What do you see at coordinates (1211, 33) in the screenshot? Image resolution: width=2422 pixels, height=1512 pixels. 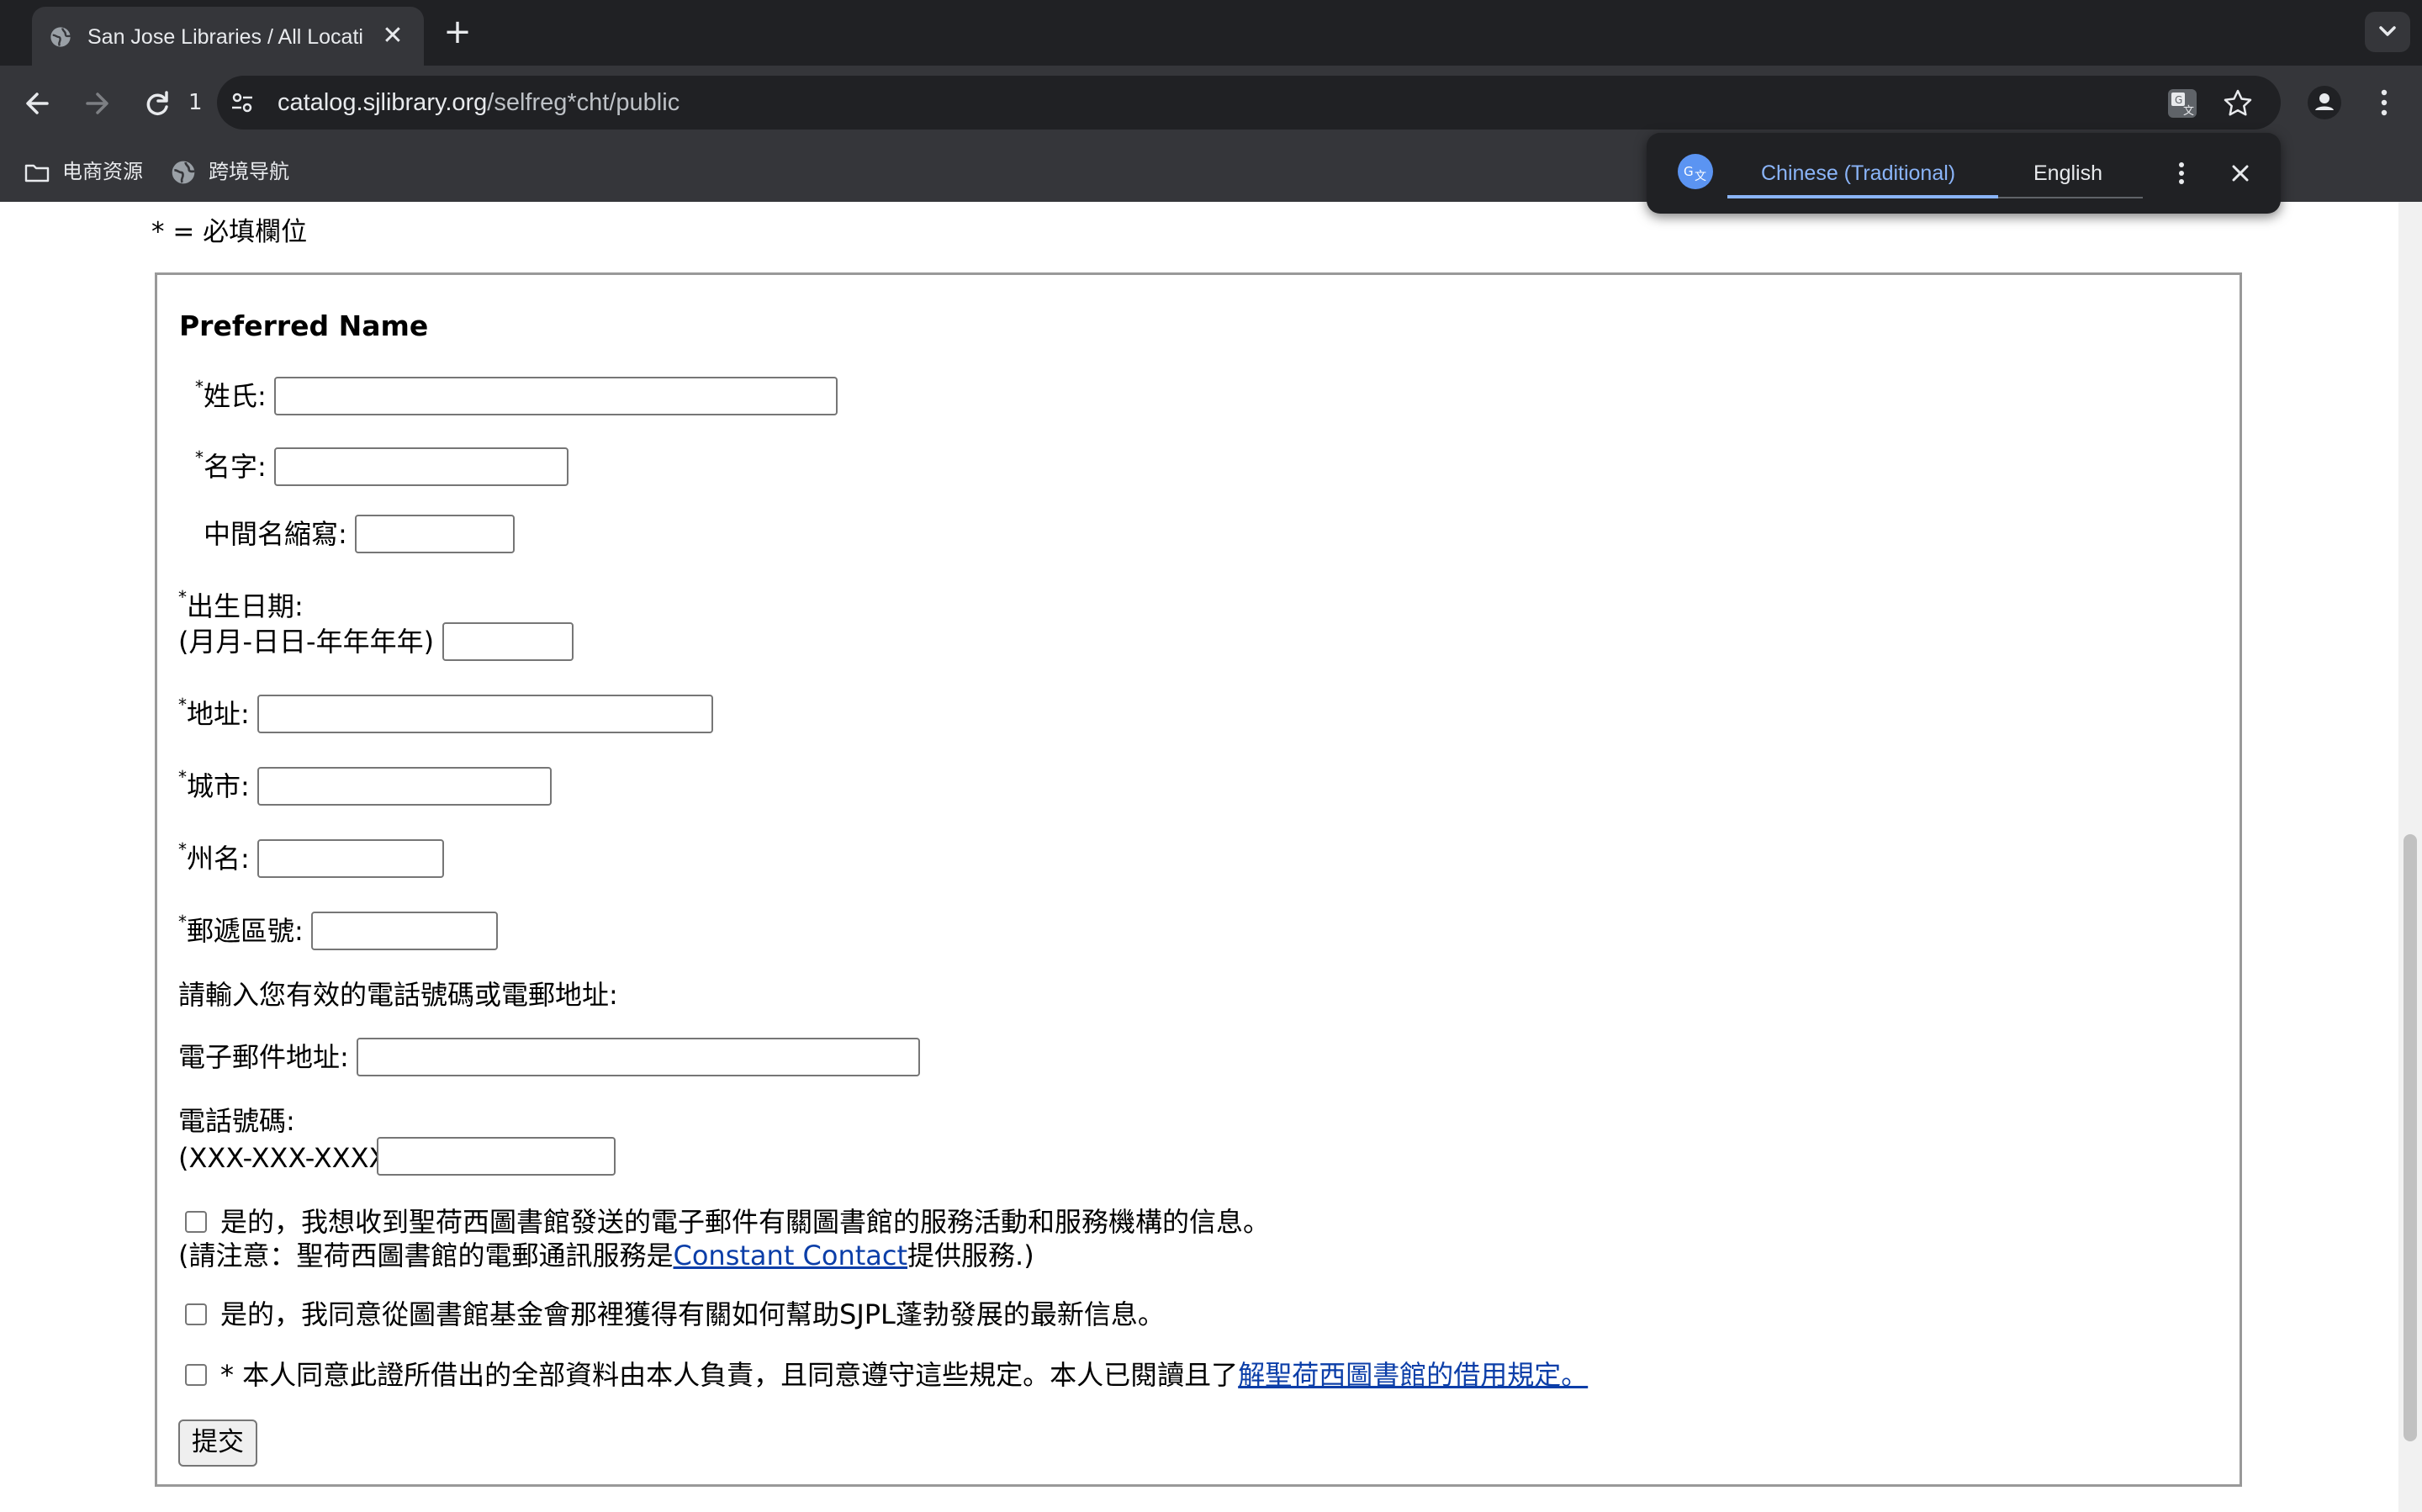 I see `browser-tab-bar: San Jose Libraries / All Locati ✕ +` at bounding box center [1211, 33].